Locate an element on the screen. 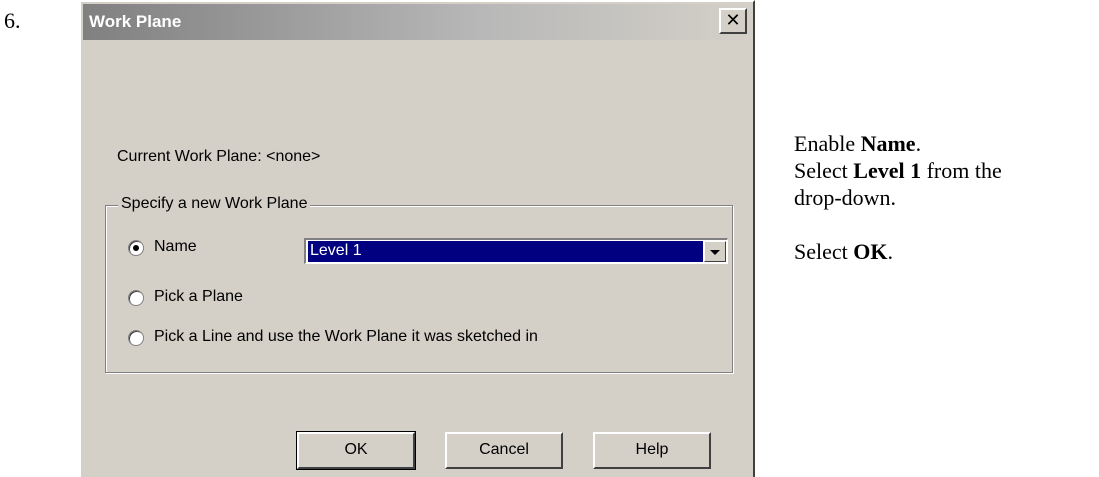  close-button: ✕ is located at coordinates (733, 21).